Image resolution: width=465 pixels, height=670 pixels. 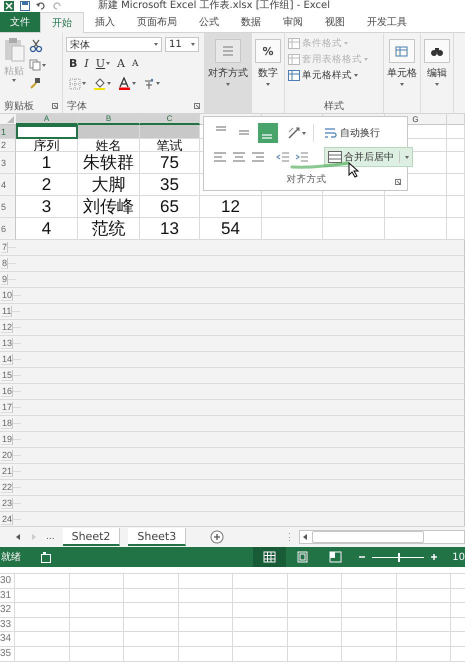 I want to click on table-cell: 笔试, so click(x=170, y=145).